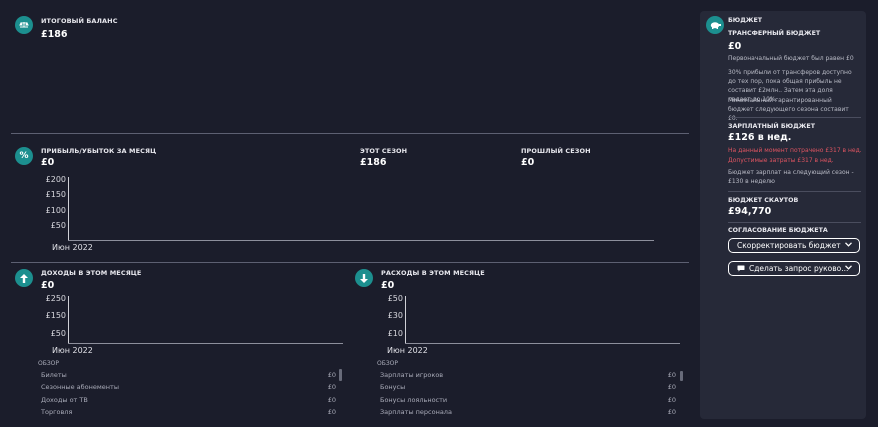 Image resolution: width=878 pixels, height=427 pixels. What do you see at coordinates (414, 400) in the screenshot?
I see `list-item-label: Бонусы лояльности` at bounding box center [414, 400].